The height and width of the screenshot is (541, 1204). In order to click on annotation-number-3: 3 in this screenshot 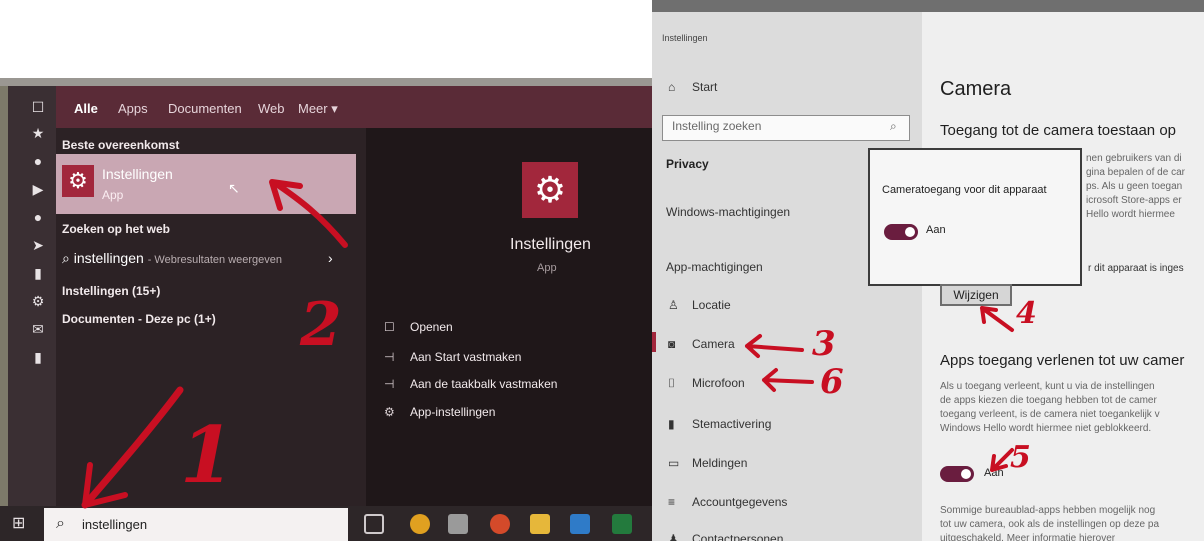, I will do `click(824, 344)`.